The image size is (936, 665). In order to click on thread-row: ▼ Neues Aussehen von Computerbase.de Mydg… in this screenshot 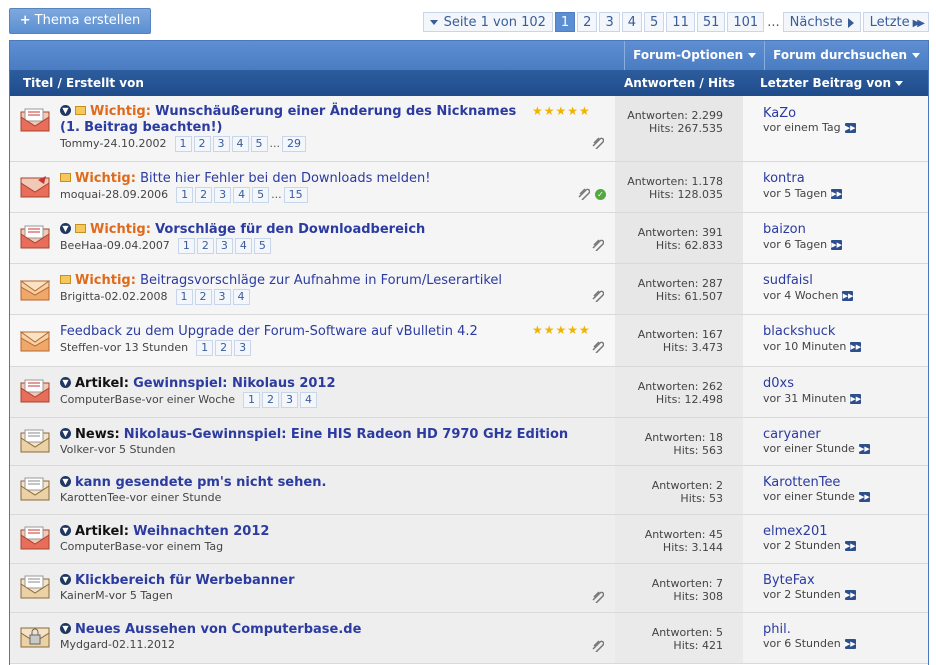, I will do `click(469, 638)`.